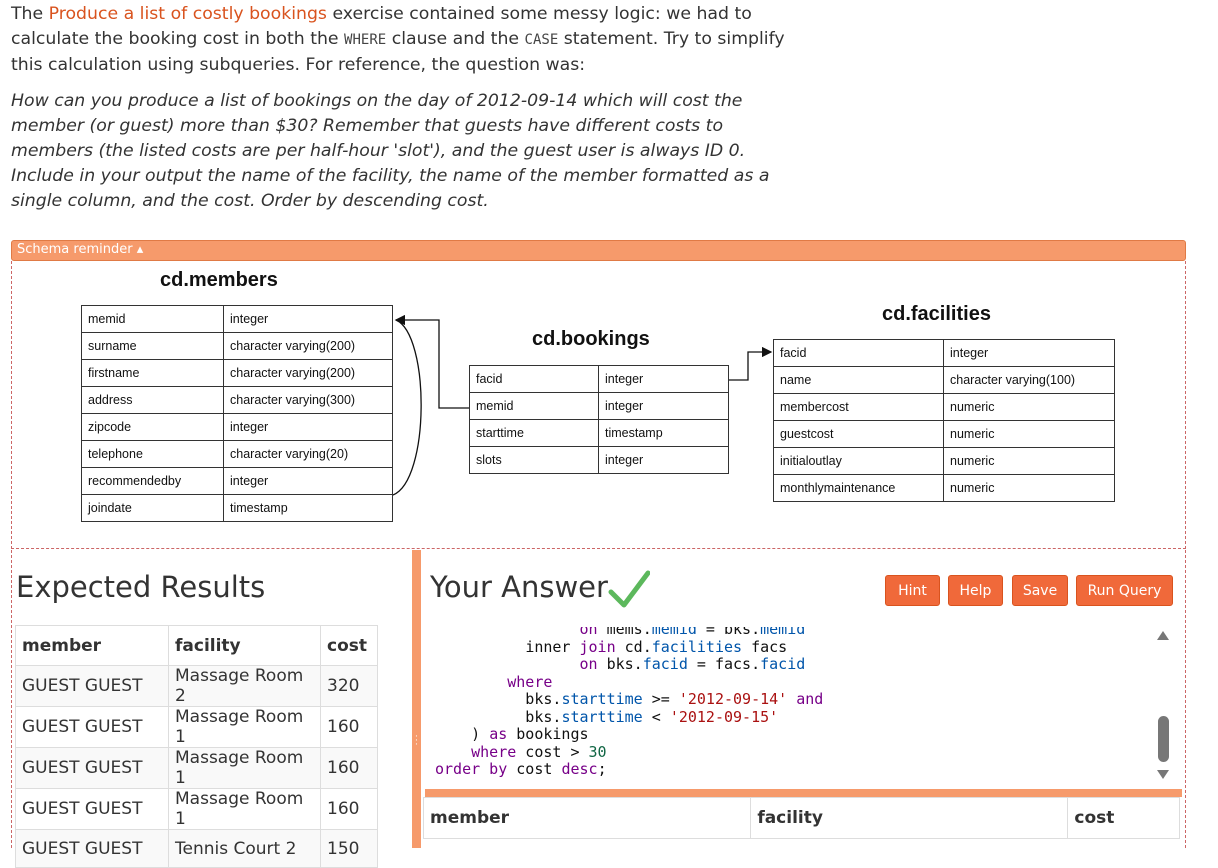  Describe the element at coordinates (519, 587) in the screenshot. I see `your-answer-heading: Your Answer` at that location.